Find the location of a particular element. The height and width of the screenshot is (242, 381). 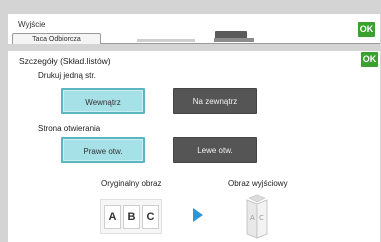

outside-button: Na zewnątrz is located at coordinates (215, 101).